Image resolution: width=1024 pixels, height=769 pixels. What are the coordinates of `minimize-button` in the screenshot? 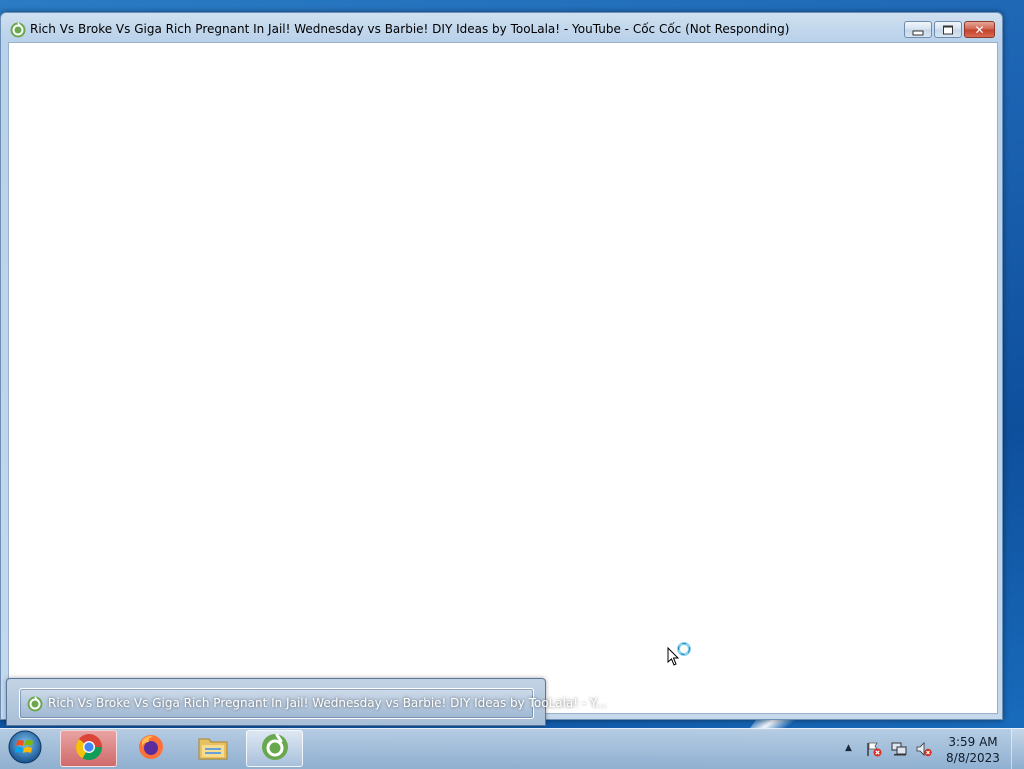 It's located at (918, 29).